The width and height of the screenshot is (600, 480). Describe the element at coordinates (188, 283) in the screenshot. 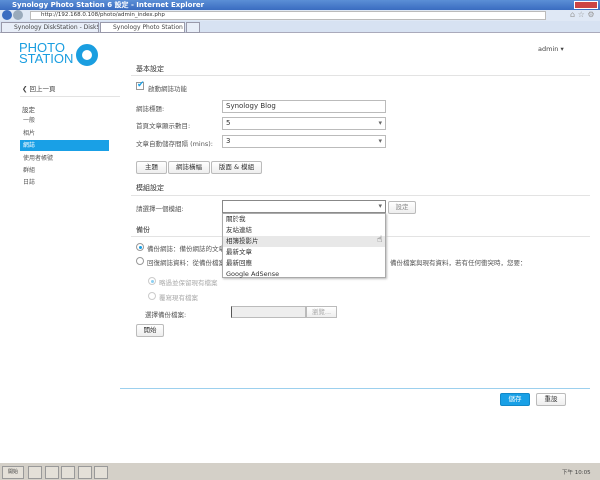

I see `skip-label: 略過並保留現有檔案` at that location.